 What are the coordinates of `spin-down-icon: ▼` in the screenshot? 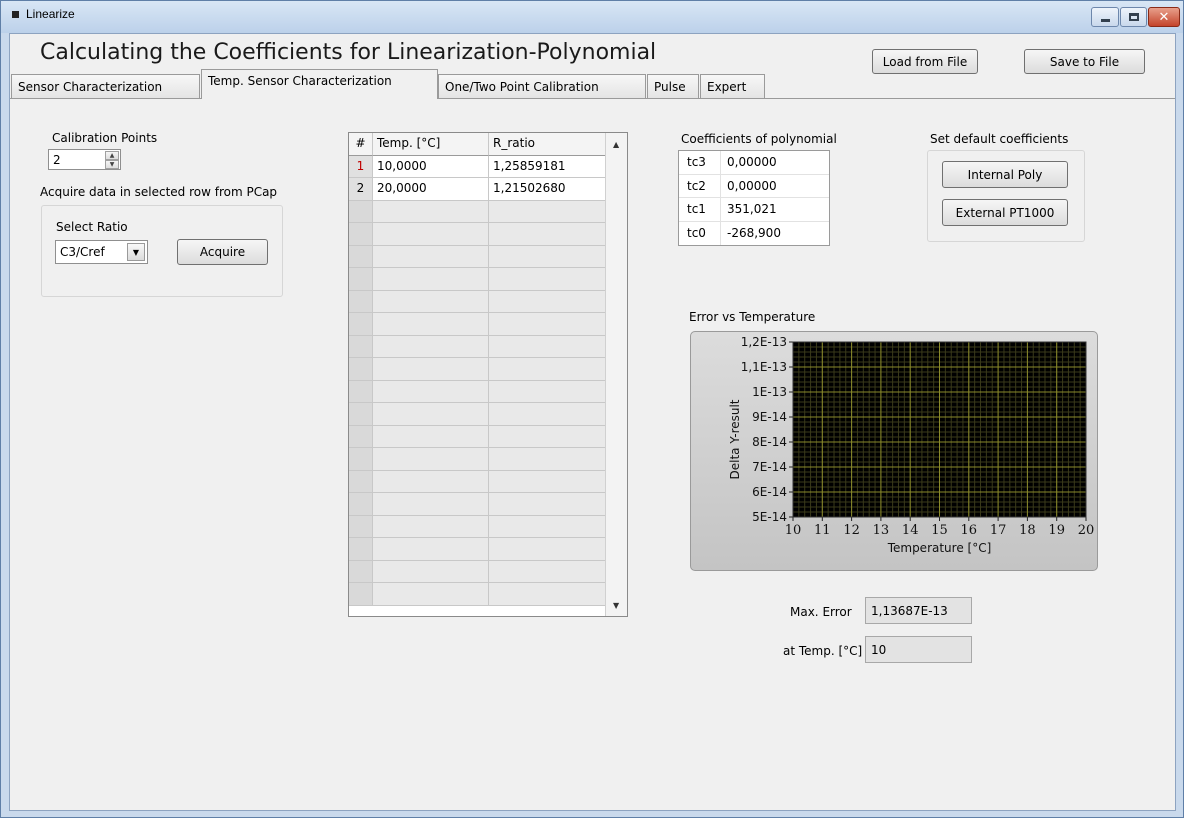 It's located at (112, 164).